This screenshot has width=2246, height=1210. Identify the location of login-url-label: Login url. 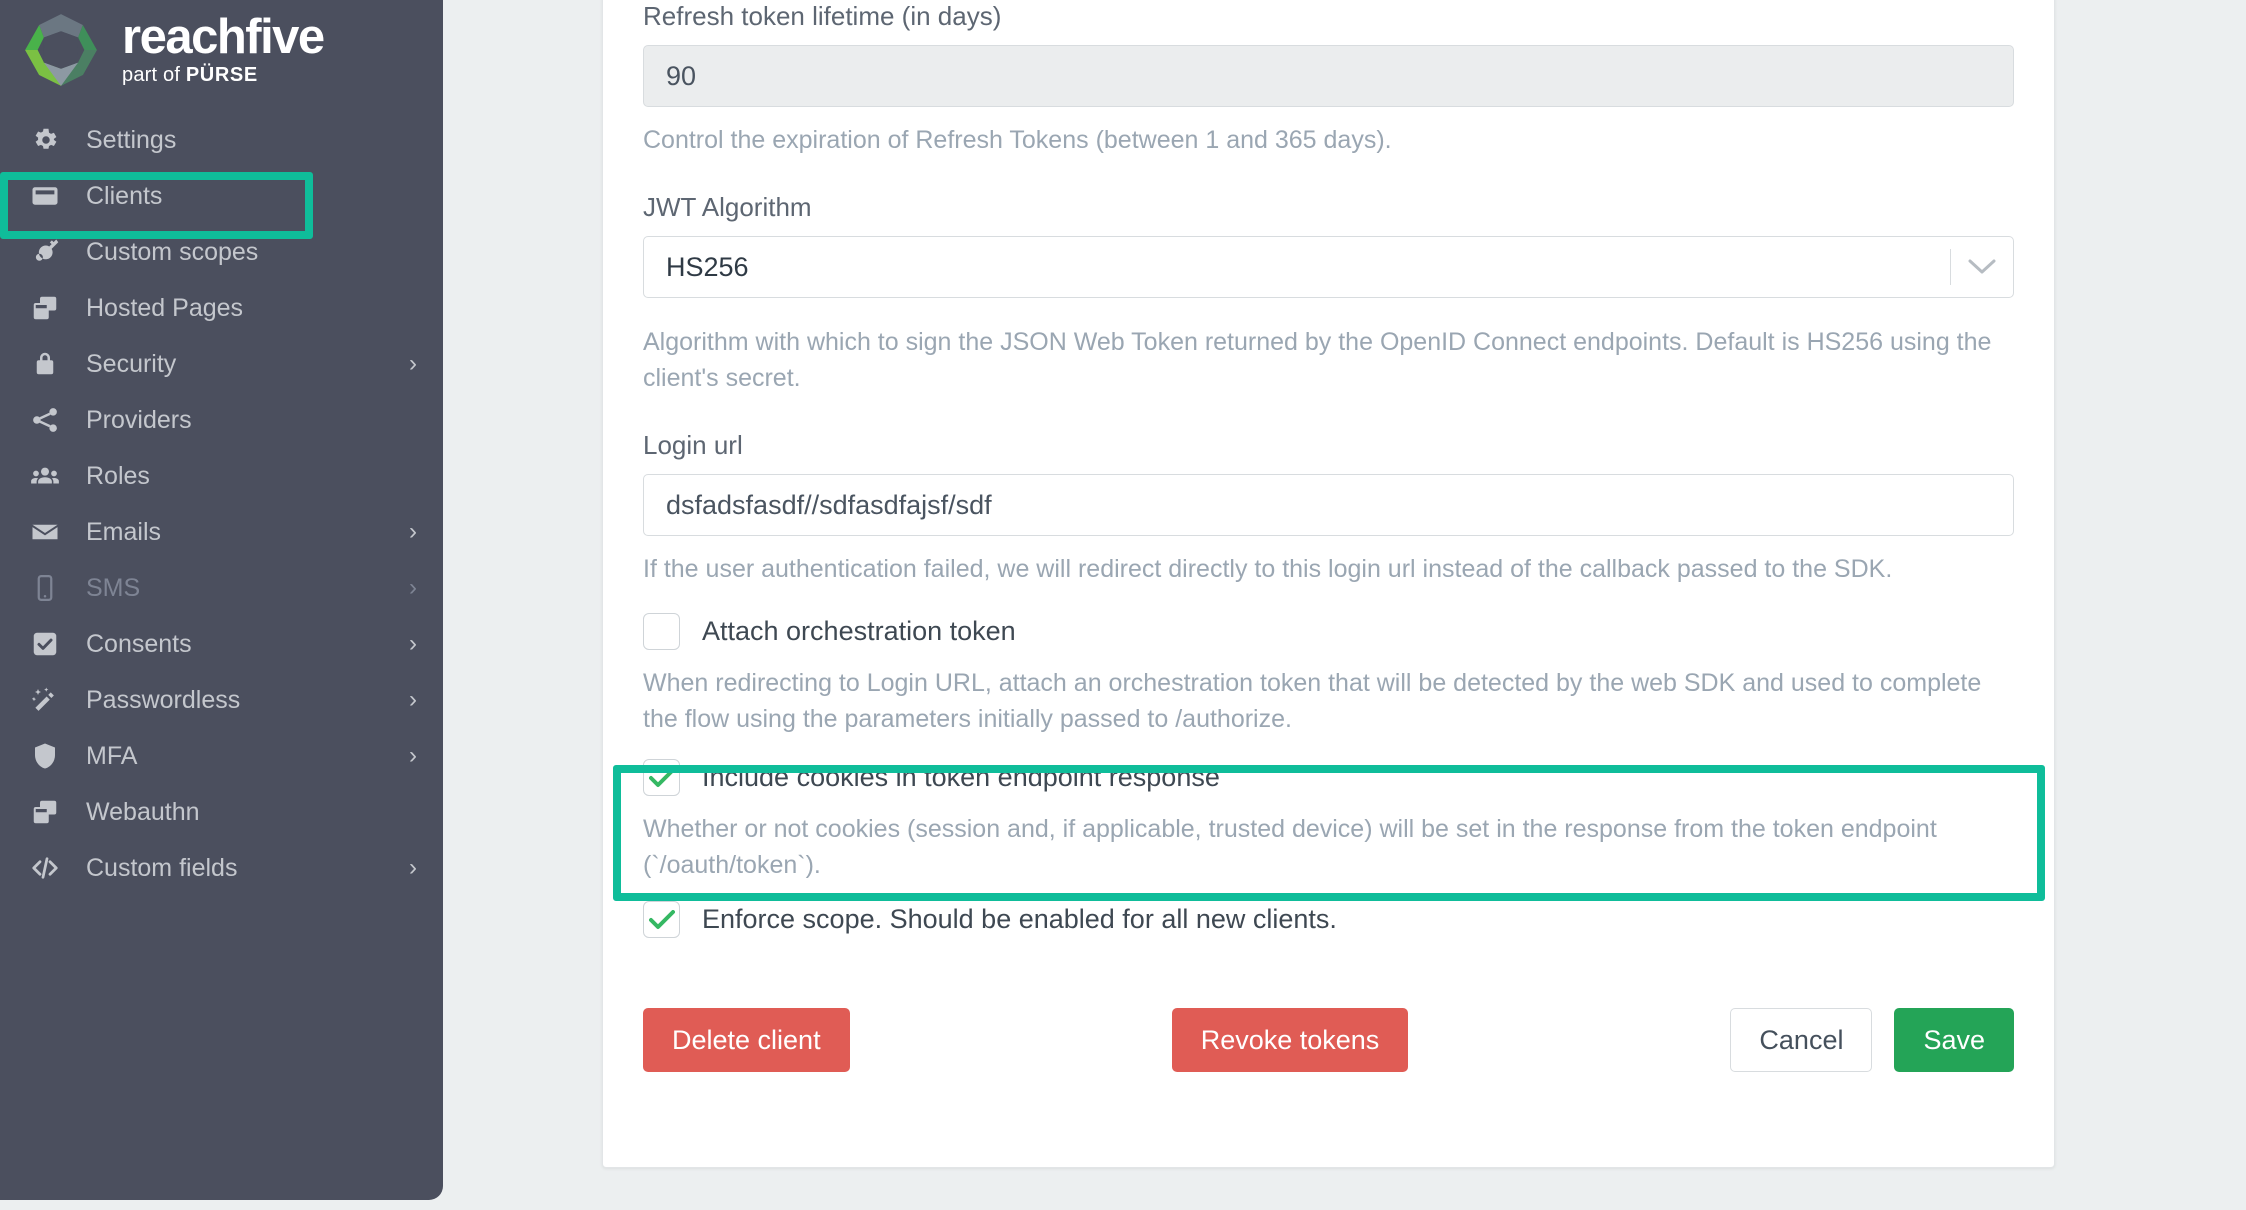
(693, 445).